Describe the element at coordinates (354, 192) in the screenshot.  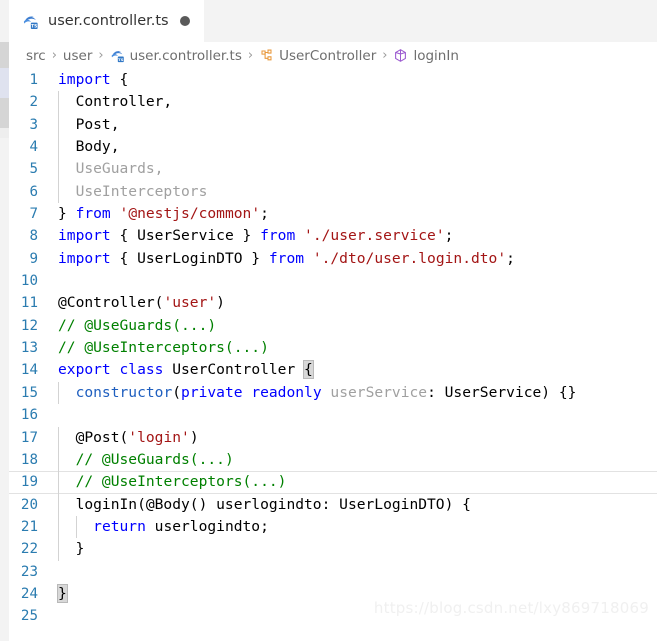
I see `code-line-content: UseInterceptors` at that location.